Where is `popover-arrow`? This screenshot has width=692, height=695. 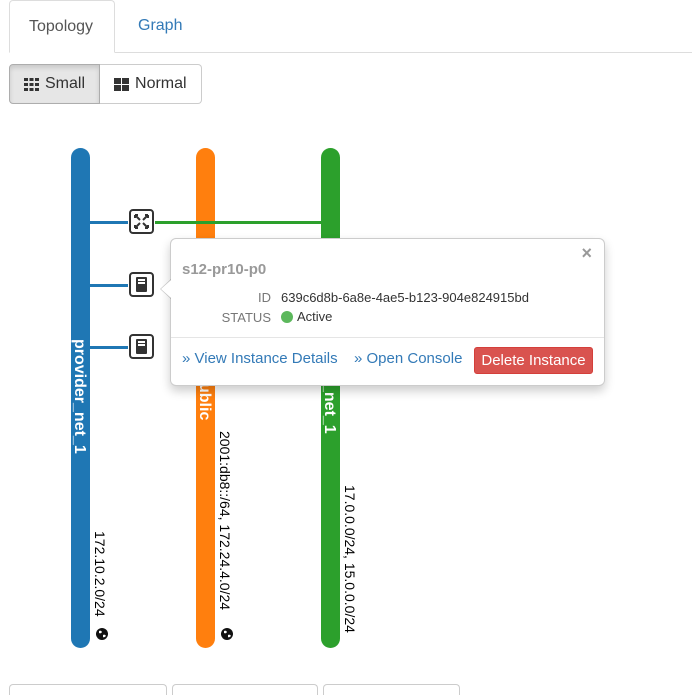 popover-arrow is located at coordinates (165, 289).